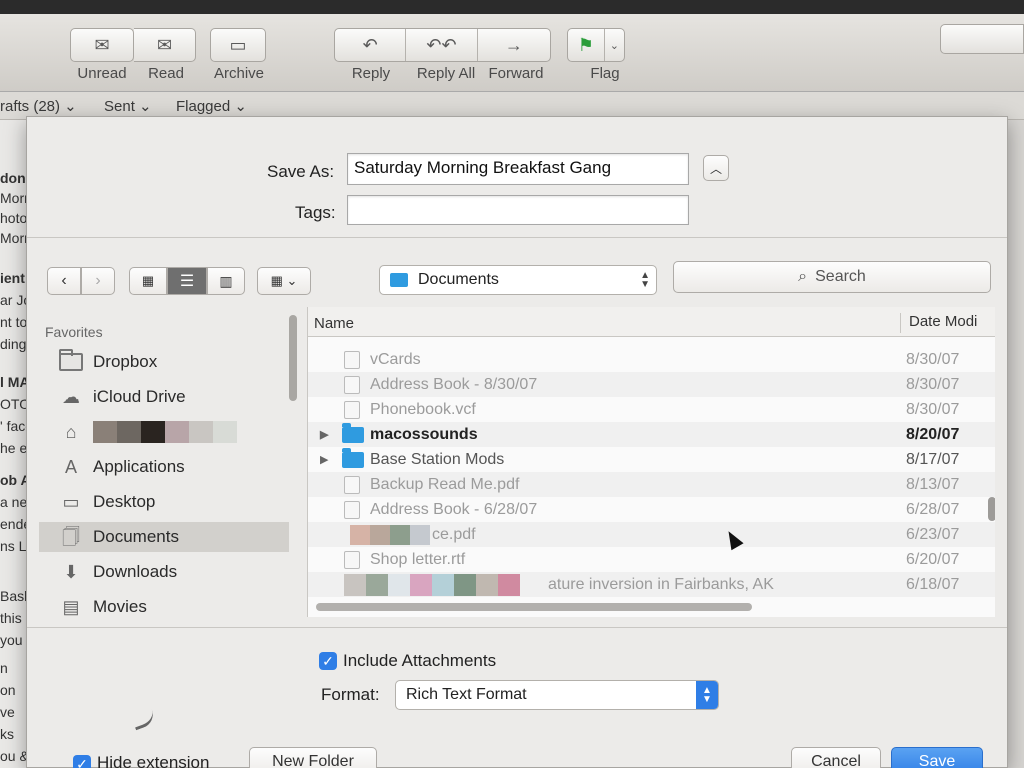  I want to click on redacted-username, so click(165, 432).